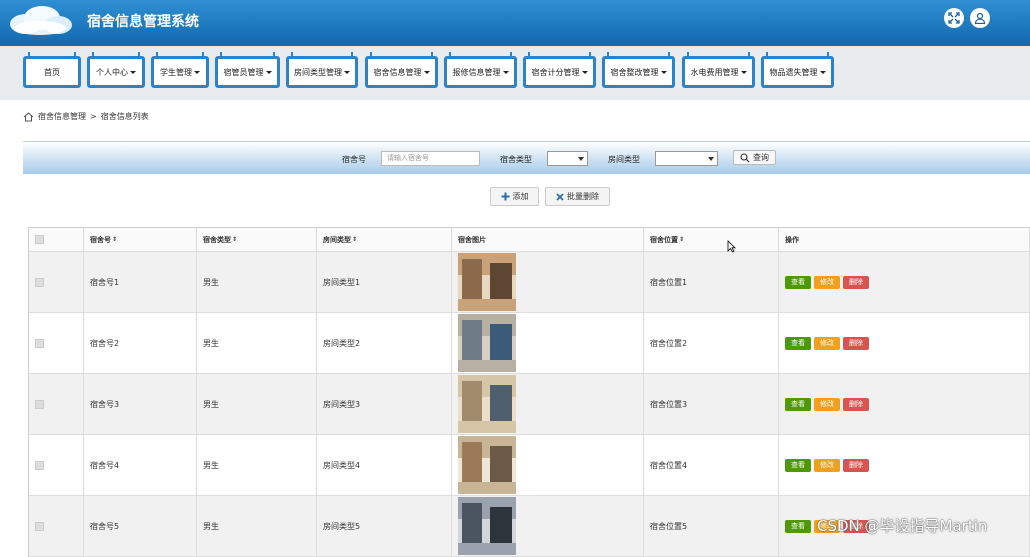  What do you see at coordinates (176, 72) in the screenshot?
I see `tab-label: 学生管理` at bounding box center [176, 72].